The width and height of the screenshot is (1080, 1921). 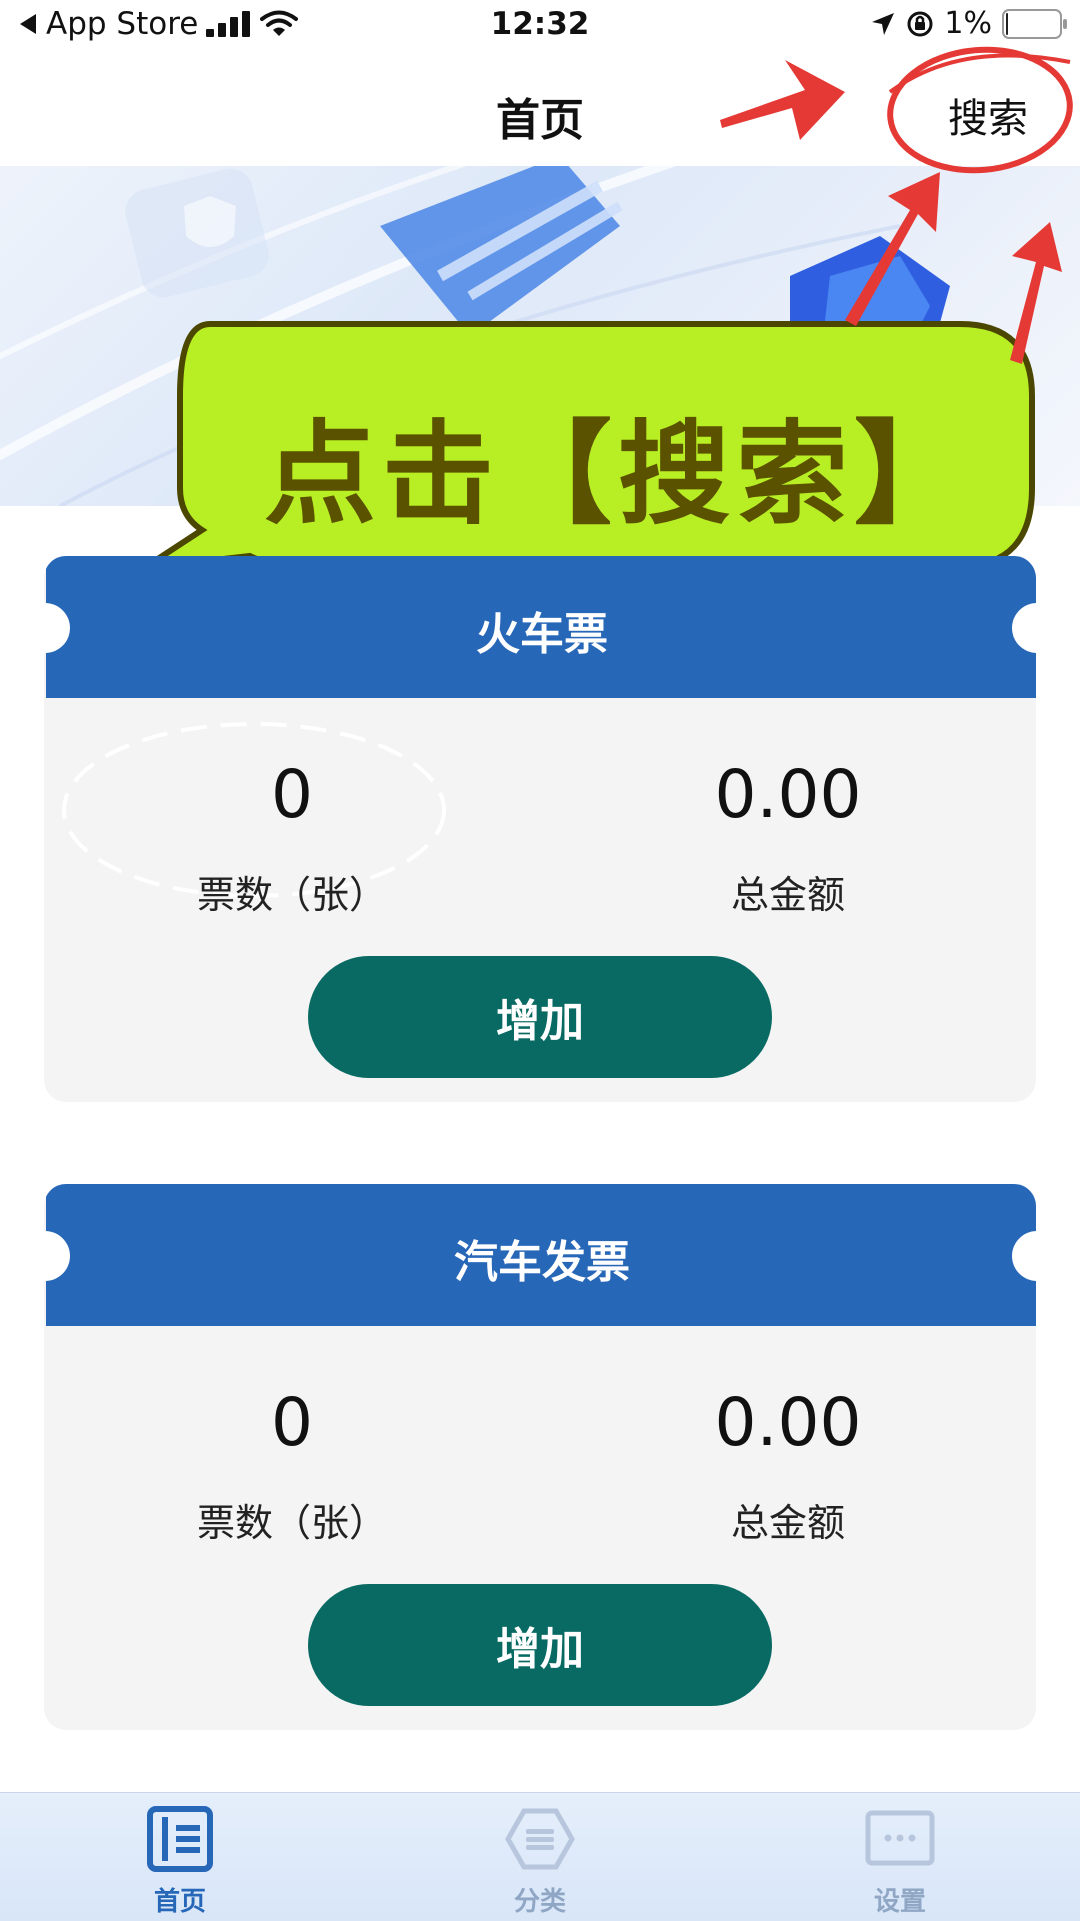 I want to click on card-title: 火车票, so click(x=542, y=634).